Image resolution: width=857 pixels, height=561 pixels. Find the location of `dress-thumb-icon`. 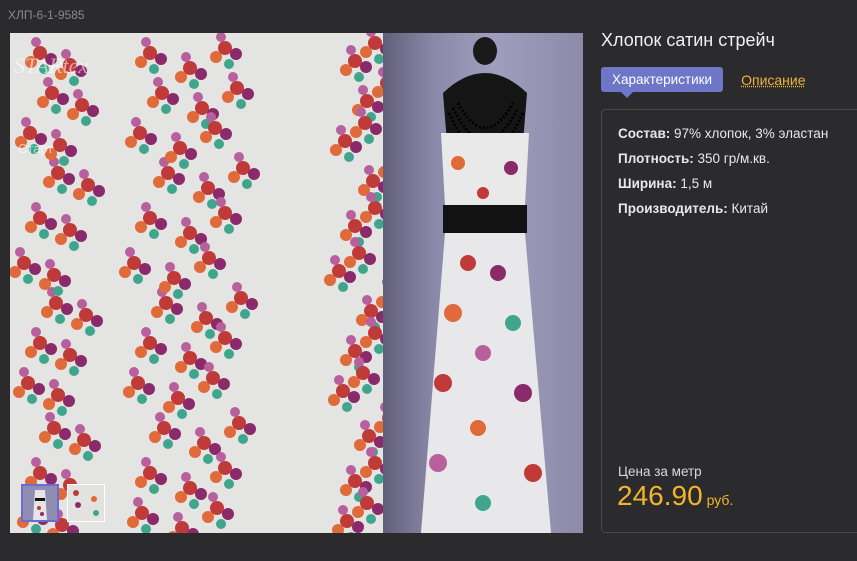

dress-thumb-icon is located at coordinates (40, 503).